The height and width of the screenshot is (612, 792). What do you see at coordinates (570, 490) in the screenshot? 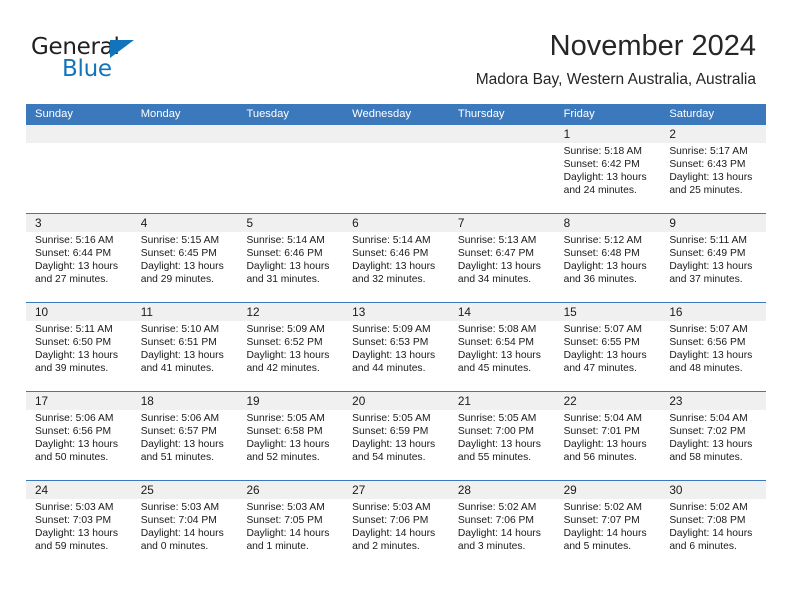
I see `day-number: 29` at bounding box center [570, 490].